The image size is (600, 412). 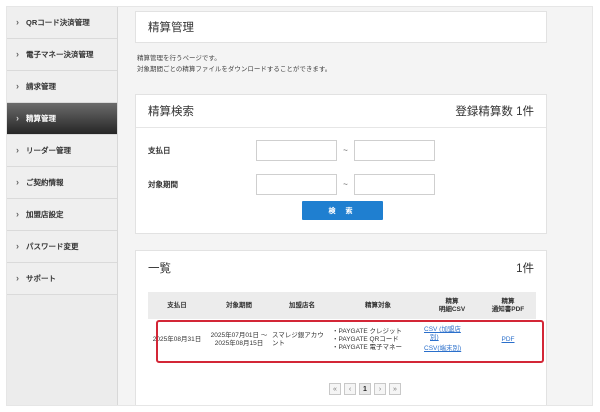 What do you see at coordinates (494, 112) in the screenshot?
I see `registered-count: 登録精算数 1件` at bounding box center [494, 112].